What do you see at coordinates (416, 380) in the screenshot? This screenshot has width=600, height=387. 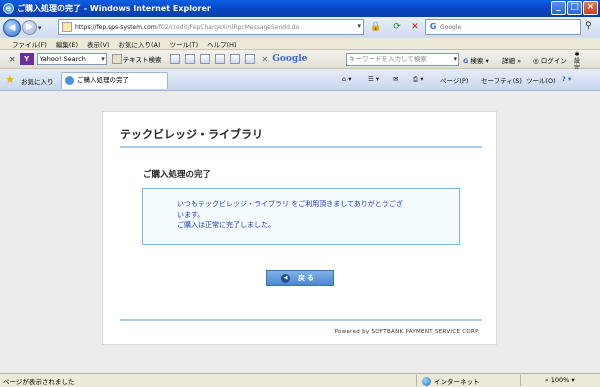 I see `status-separator` at bounding box center [416, 380].